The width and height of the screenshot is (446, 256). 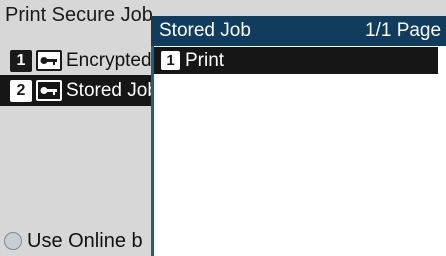 I want to click on item-number-badge: 2, so click(x=21, y=90).